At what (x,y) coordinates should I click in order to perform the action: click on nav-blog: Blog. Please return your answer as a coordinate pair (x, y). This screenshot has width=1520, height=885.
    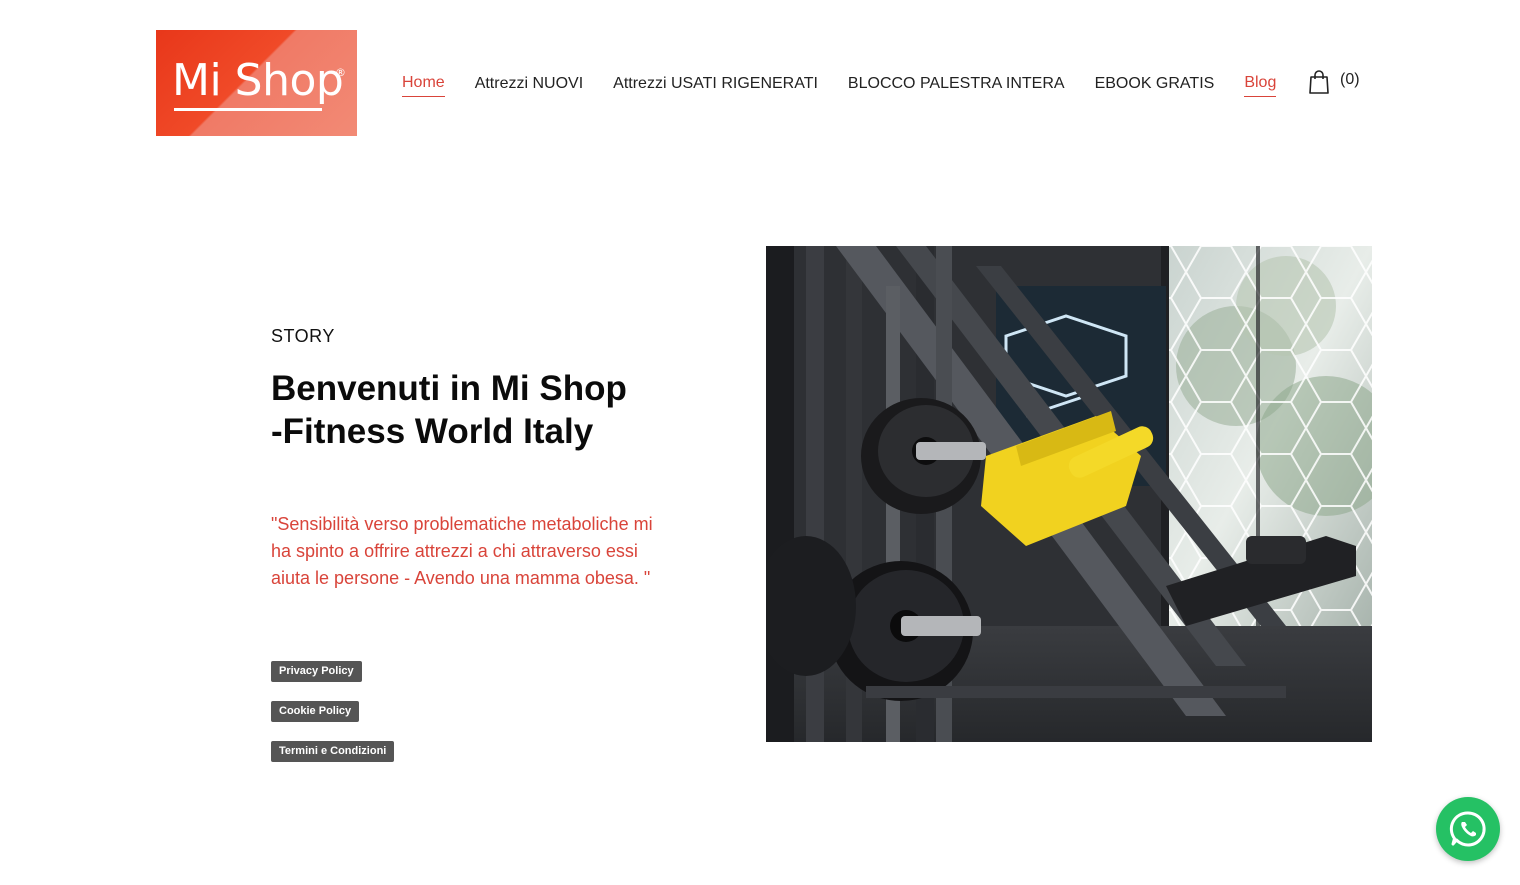
    Looking at the image, I should click on (1260, 85).